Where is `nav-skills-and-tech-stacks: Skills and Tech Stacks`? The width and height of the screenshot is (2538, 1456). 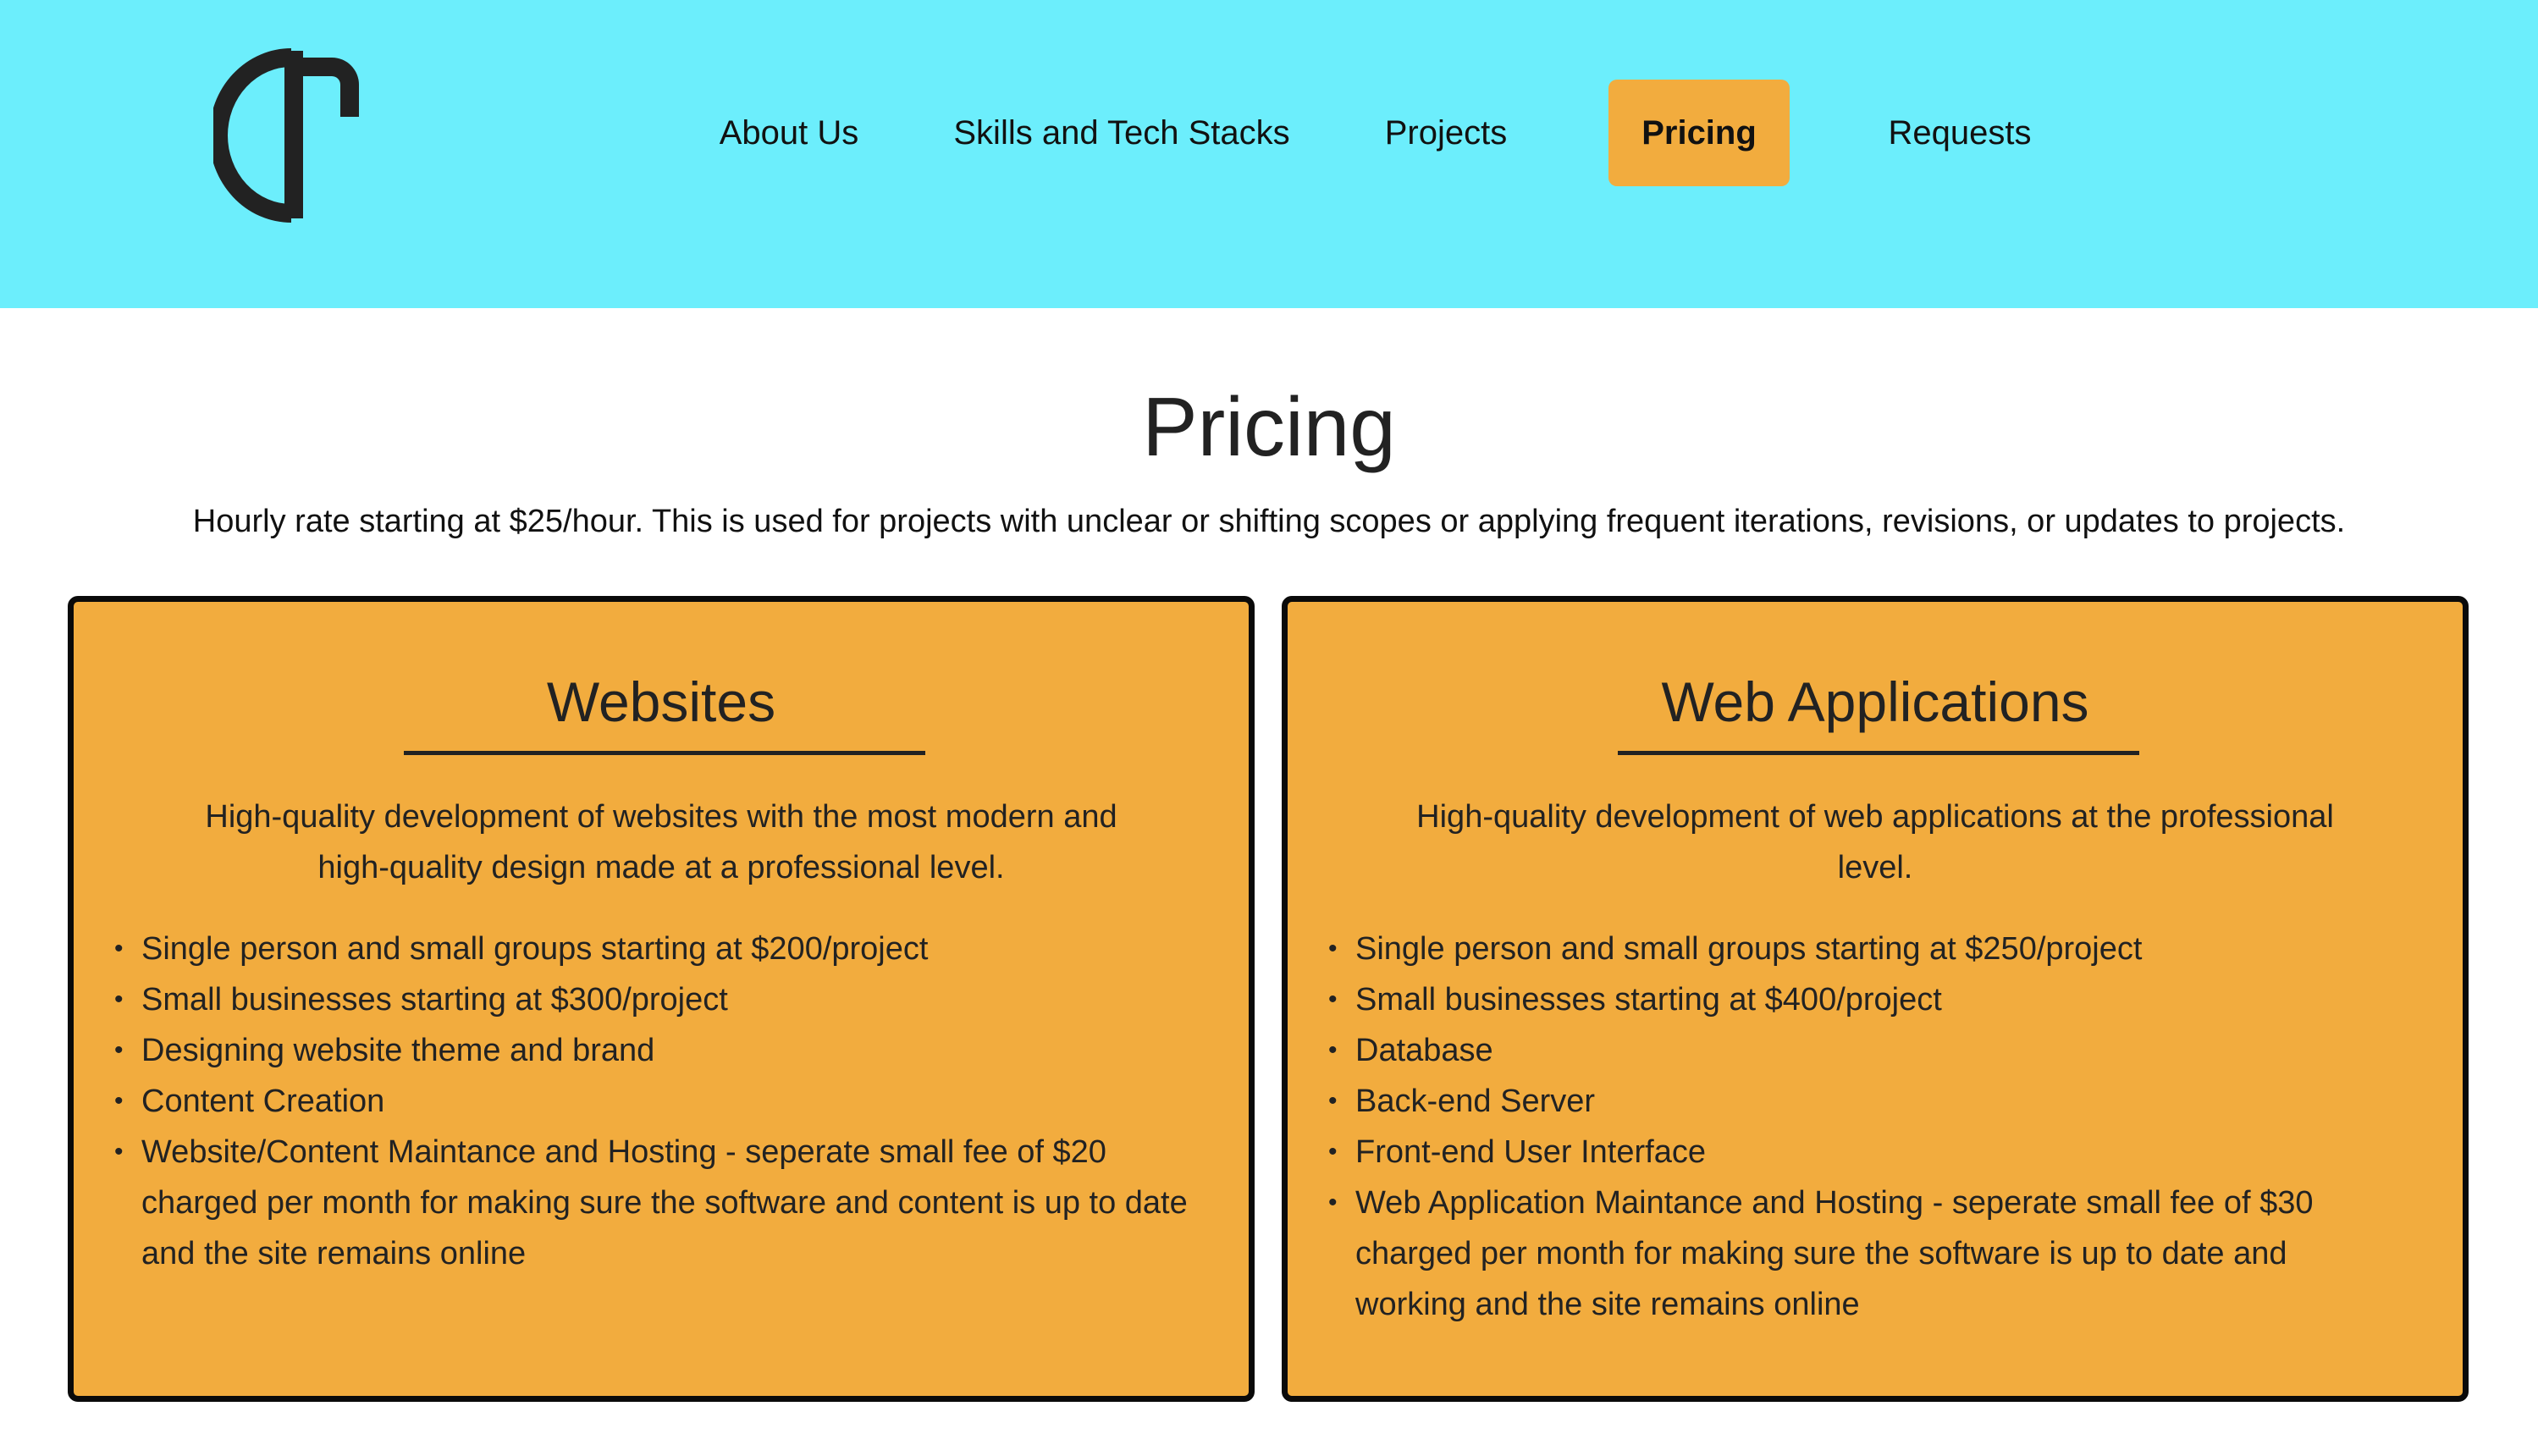
nav-skills-and-tech-stacks: Skills and Tech Stacks is located at coordinates (1122, 133).